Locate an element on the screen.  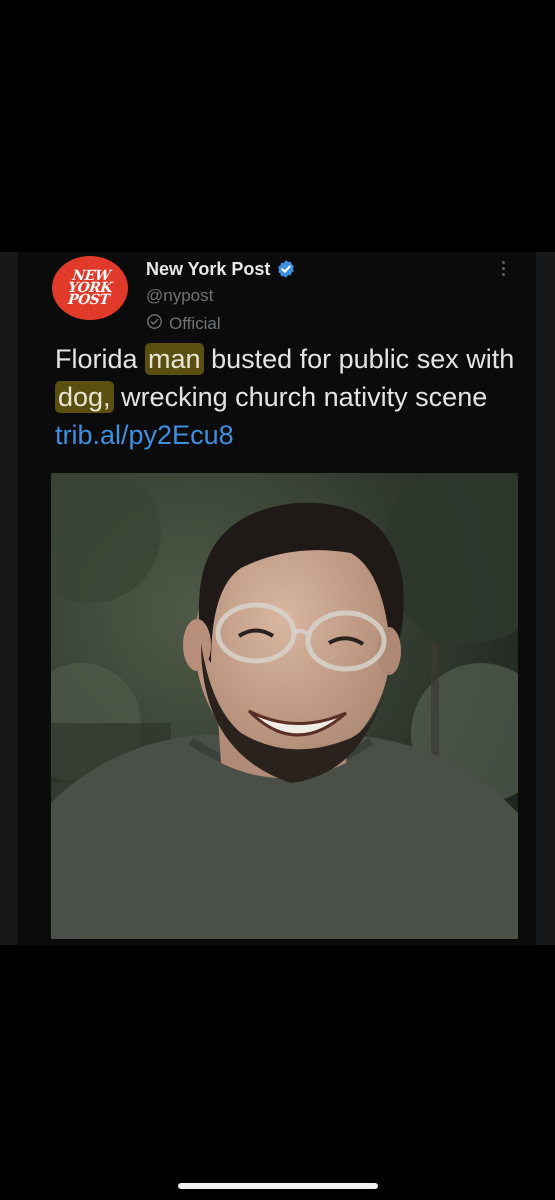
avatar: NEW YORK POST is located at coordinates (90, 288).